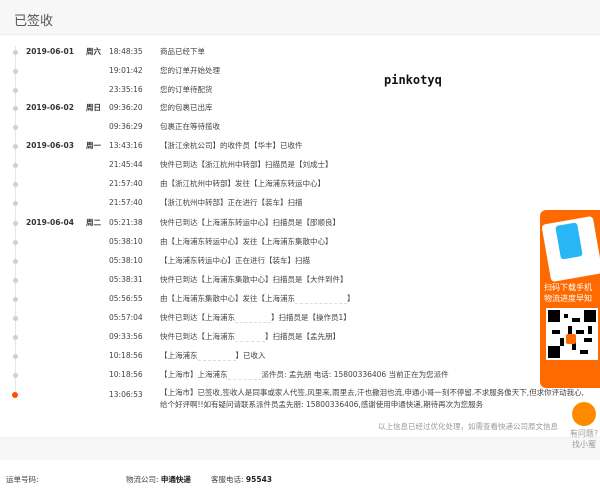  What do you see at coordinates (300, 108) in the screenshot?
I see `timeline-row: 2019-06-02 周日 09:36:20 您的包裹已出库` at bounding box center [300, 108].